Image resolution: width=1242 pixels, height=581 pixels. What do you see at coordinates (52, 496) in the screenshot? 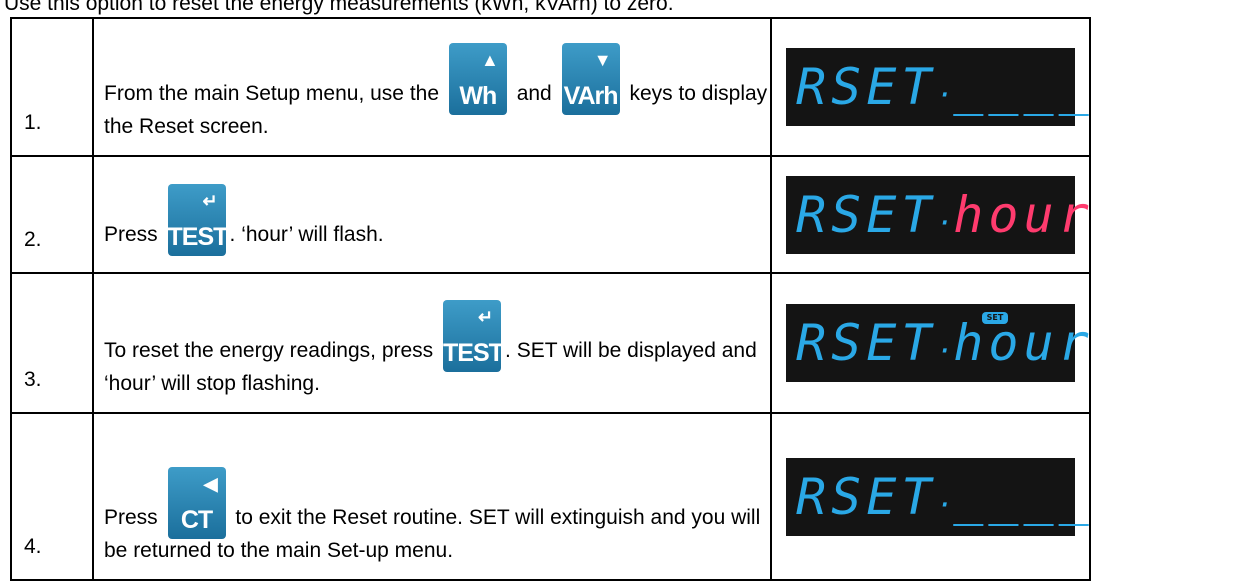
I see `step-number: 4.` at bounding box center [52, 496].